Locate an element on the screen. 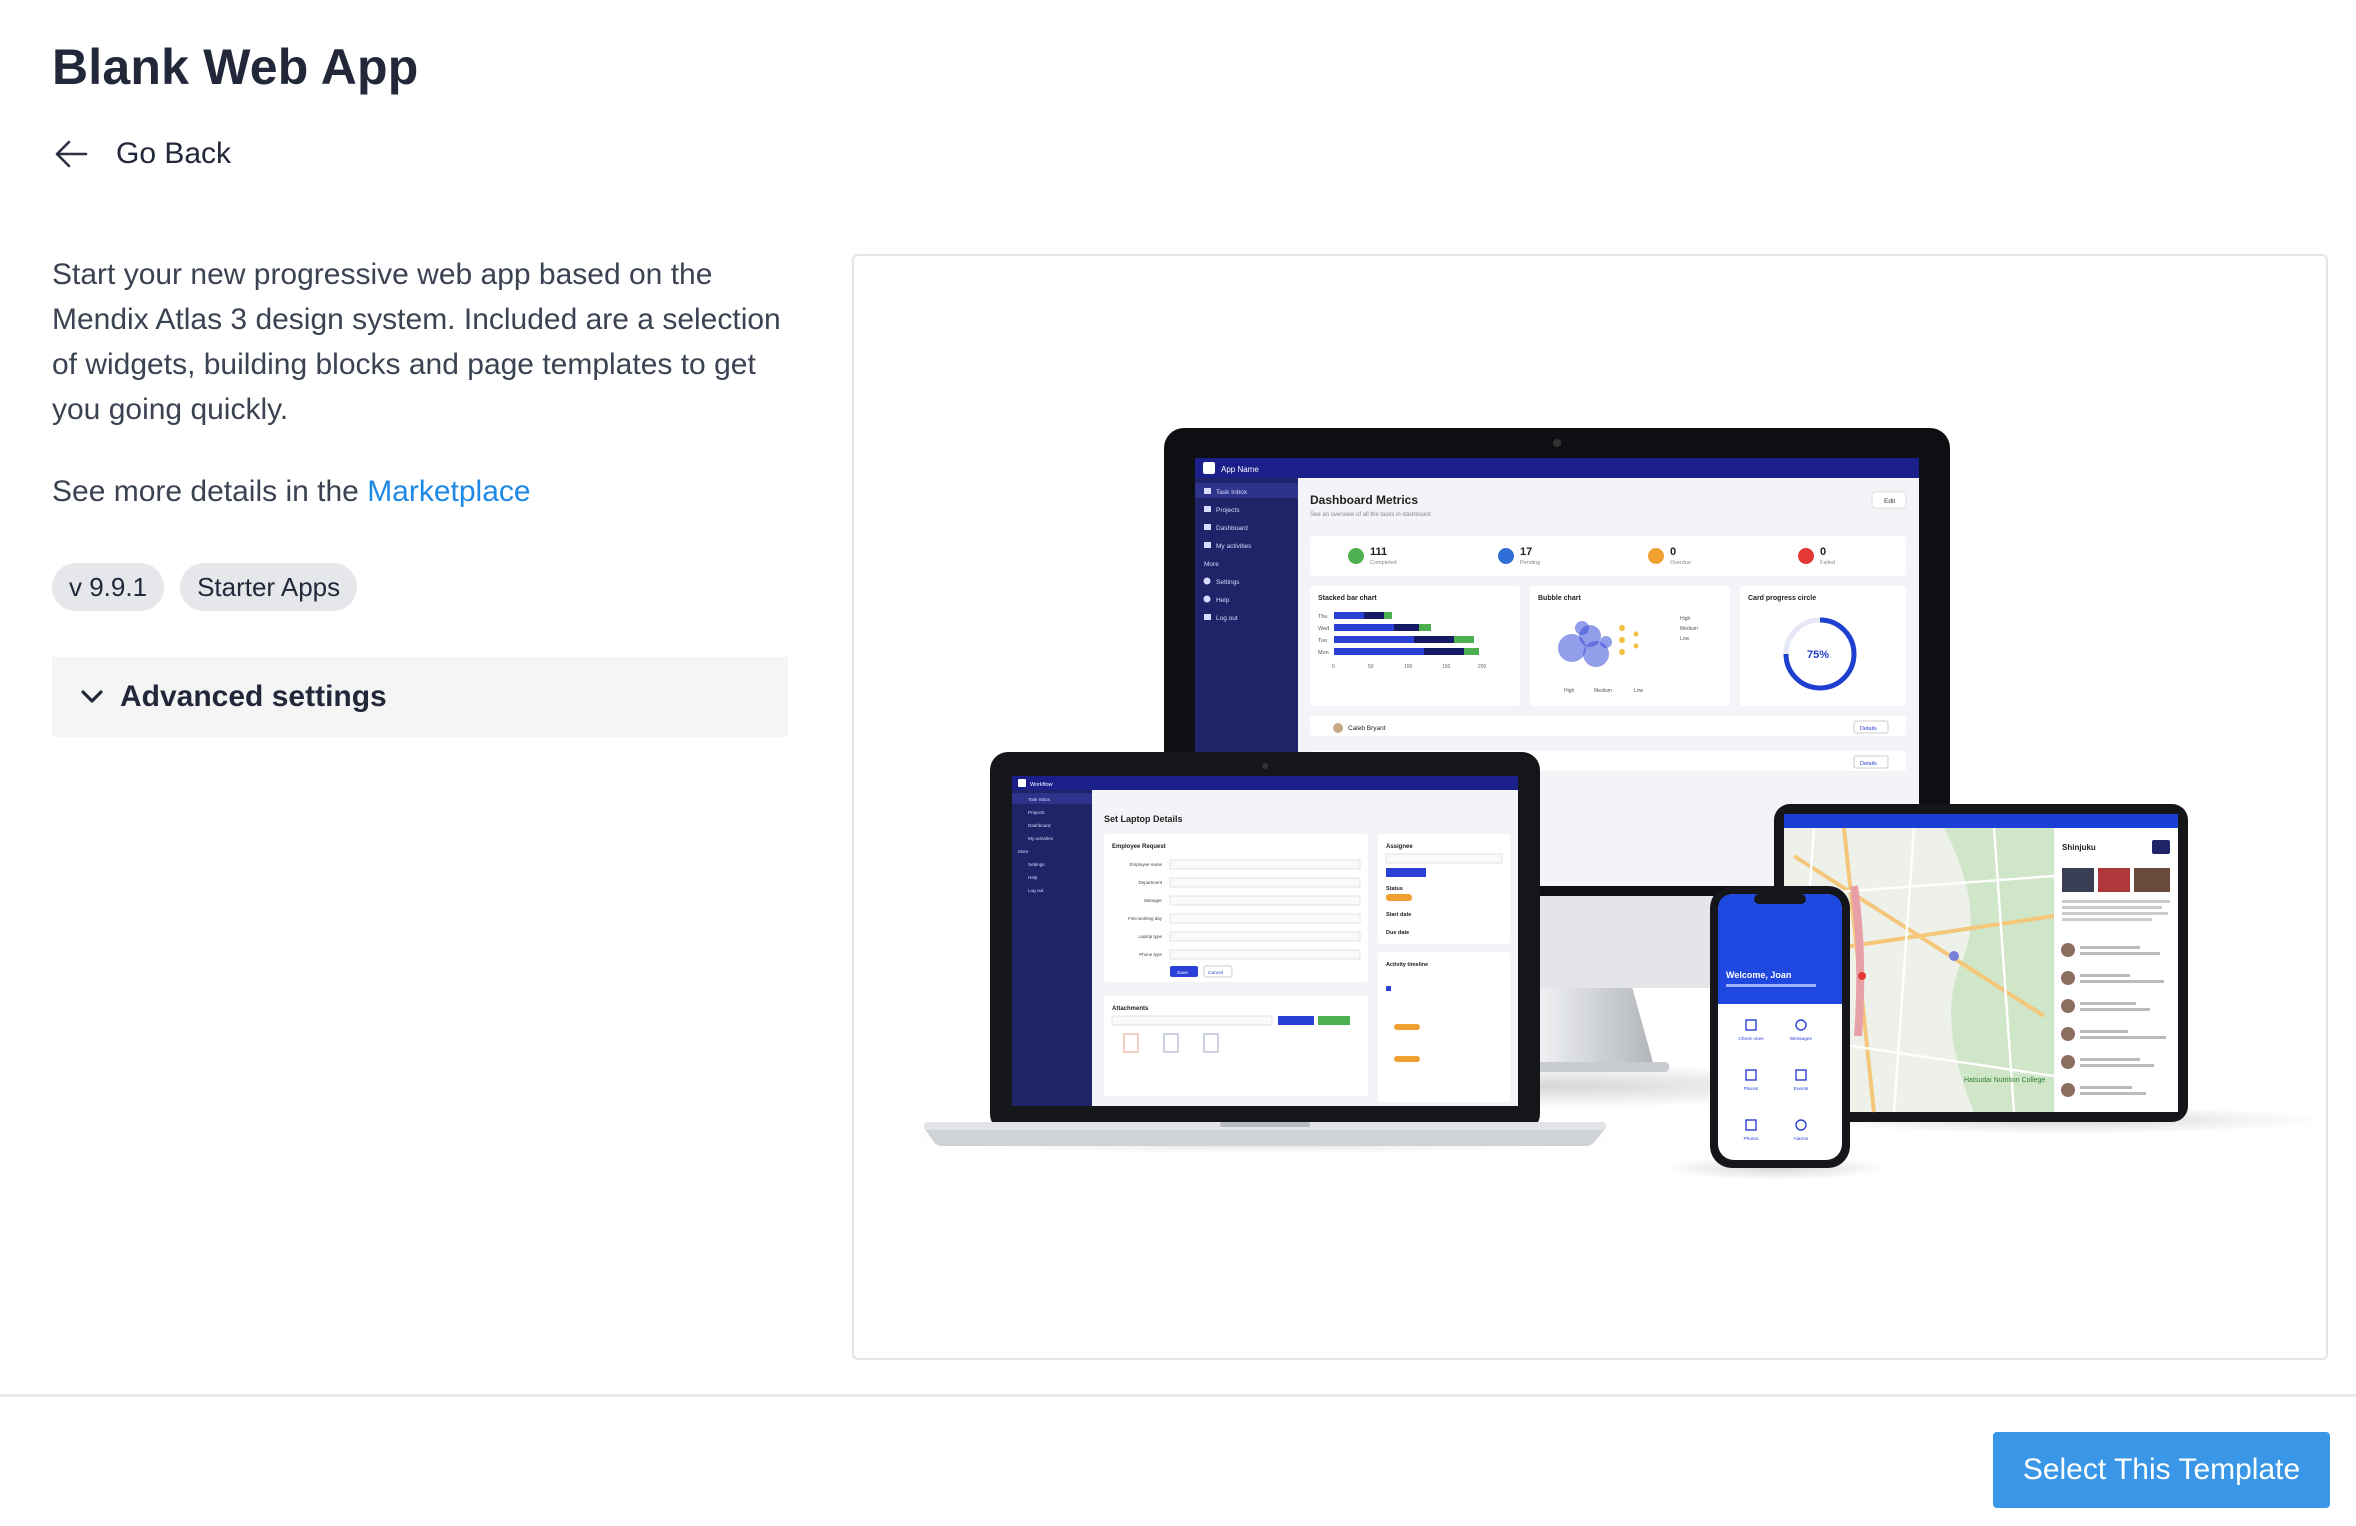  bar-axis-150: 150 is located at coordinates (1446, 667).